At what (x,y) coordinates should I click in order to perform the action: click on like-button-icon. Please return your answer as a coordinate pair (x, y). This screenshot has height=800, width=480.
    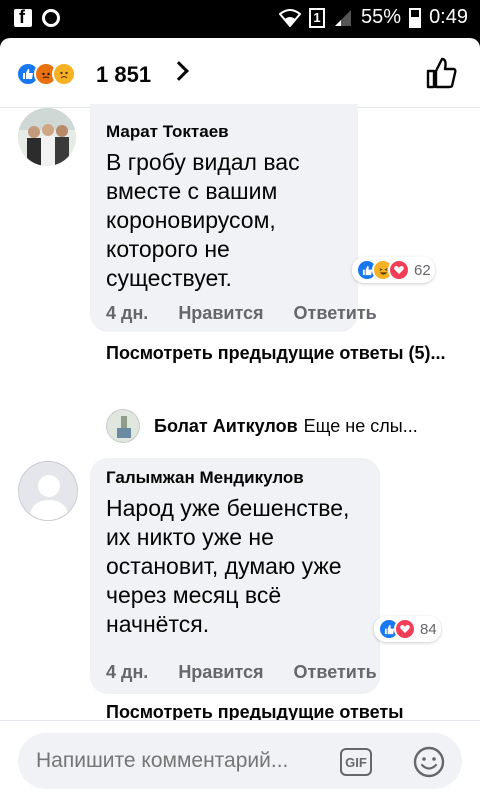
    Looking at the image, I should click on (441, 73).